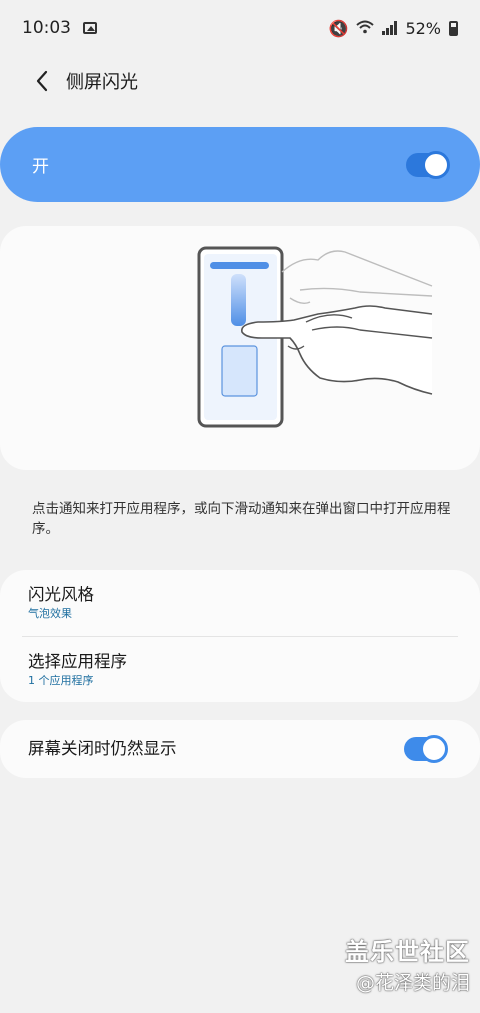  Describe the element at coordinates (423, 28) in the screenshot. I see `battery-percent: 52%` at that location.